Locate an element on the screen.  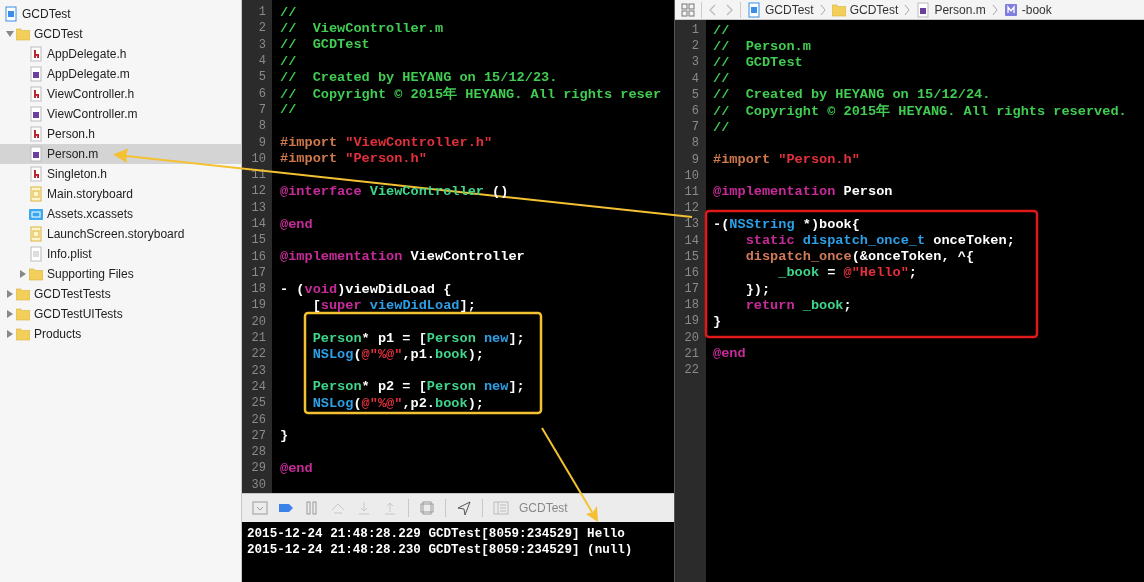
target-name: GCDTest is located at coordinates (543, 508).